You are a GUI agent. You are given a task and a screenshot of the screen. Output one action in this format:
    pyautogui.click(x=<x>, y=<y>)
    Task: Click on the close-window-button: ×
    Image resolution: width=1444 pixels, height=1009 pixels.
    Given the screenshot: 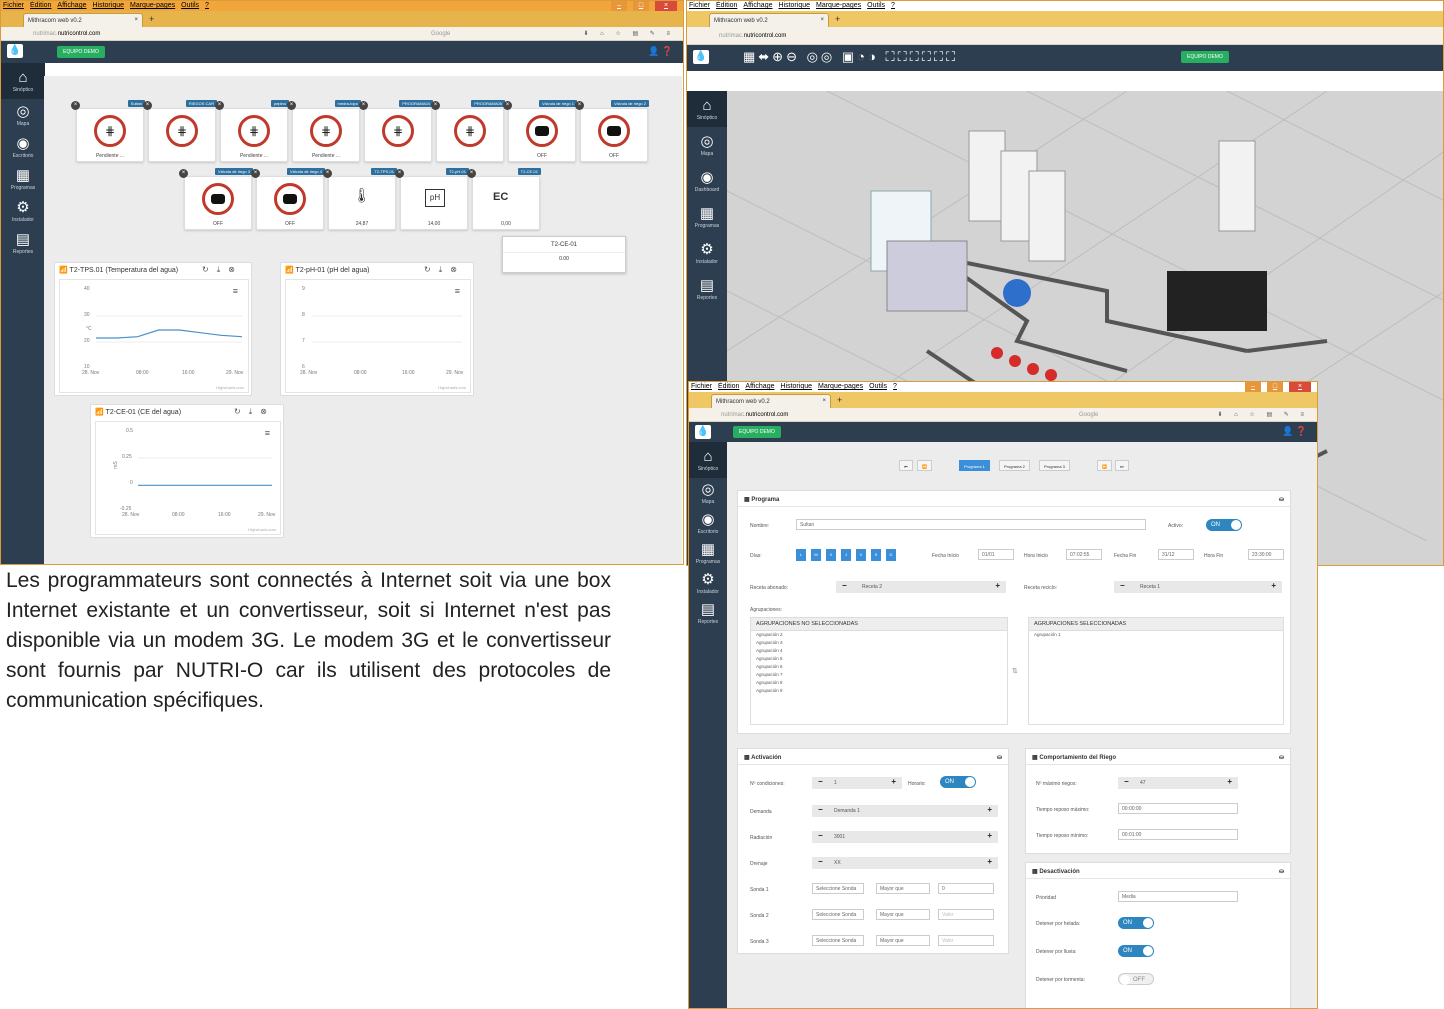 What is the action you would take?
    pyautogui.click(x=666, y=6)
    